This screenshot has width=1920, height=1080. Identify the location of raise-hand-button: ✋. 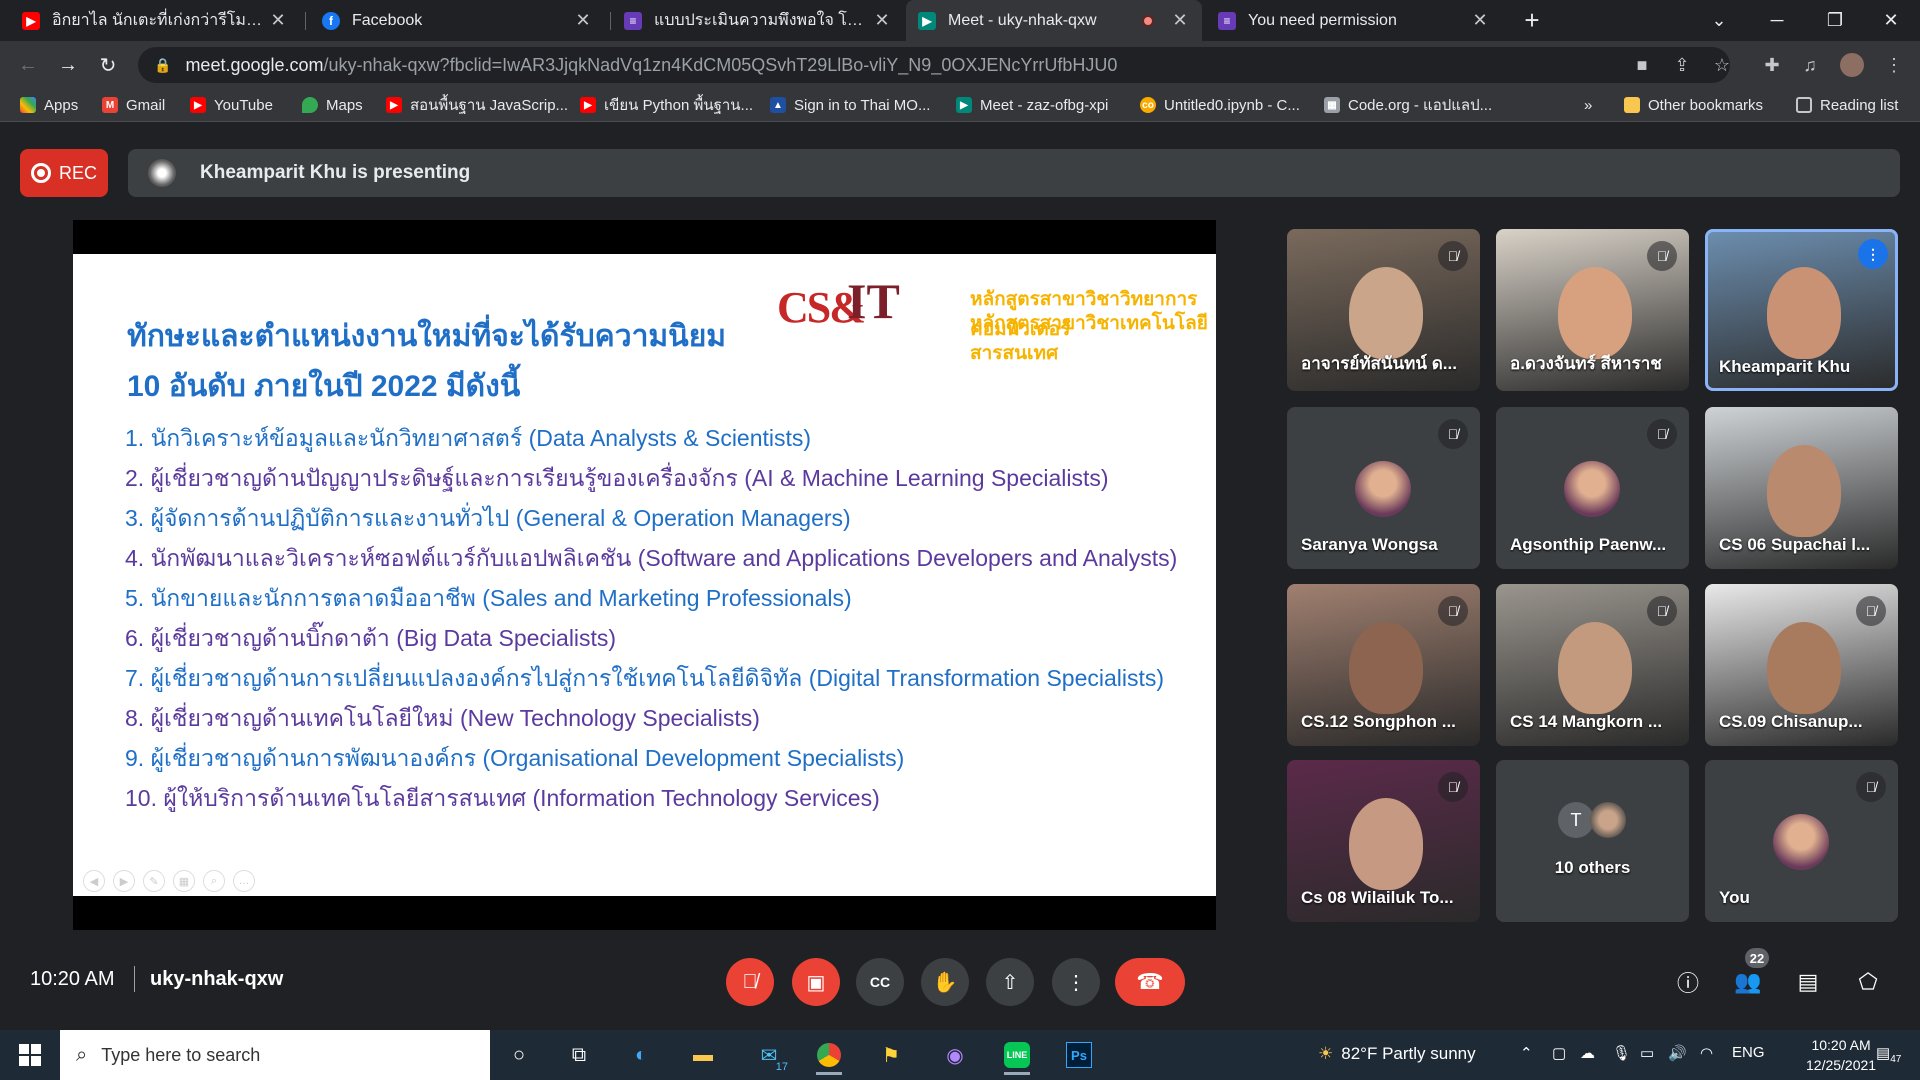
(945, 982).